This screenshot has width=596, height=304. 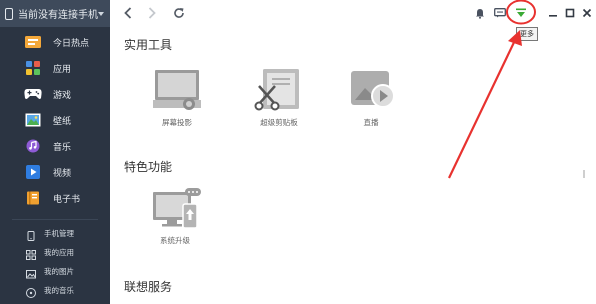 What do you see at coordinates (570, 13) in the screenshot?
I see `maximize-icon` at bounding box center [570, 13].